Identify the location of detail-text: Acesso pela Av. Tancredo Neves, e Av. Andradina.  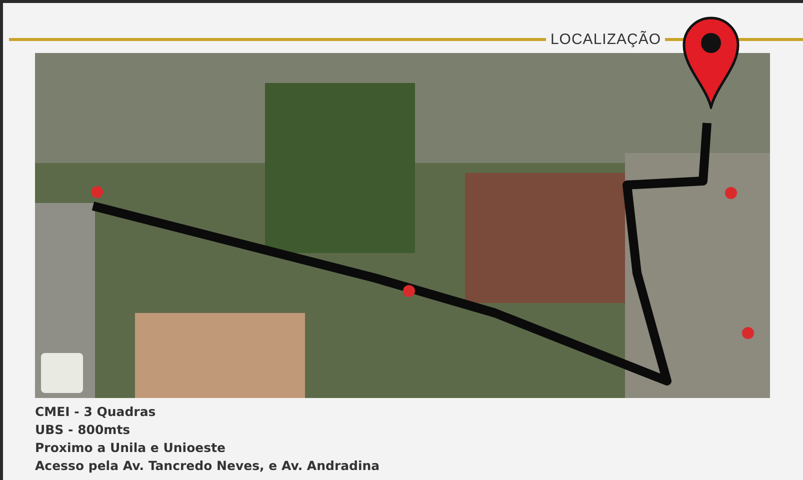
(208, 466).